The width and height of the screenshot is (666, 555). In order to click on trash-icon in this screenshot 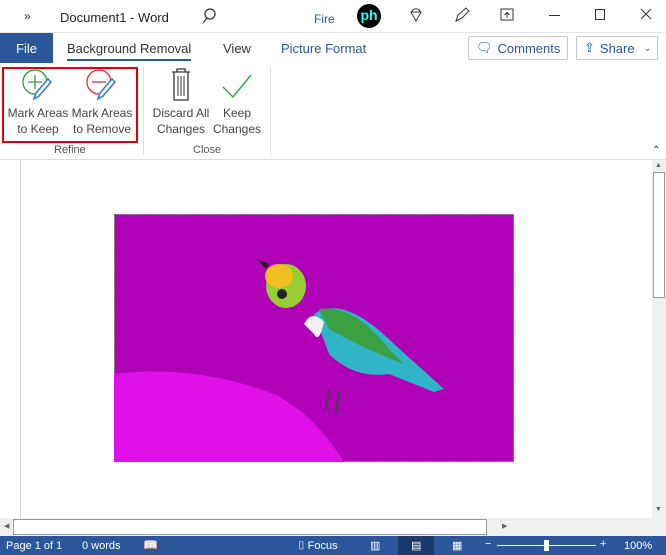, I will do `click(181, 84)`.